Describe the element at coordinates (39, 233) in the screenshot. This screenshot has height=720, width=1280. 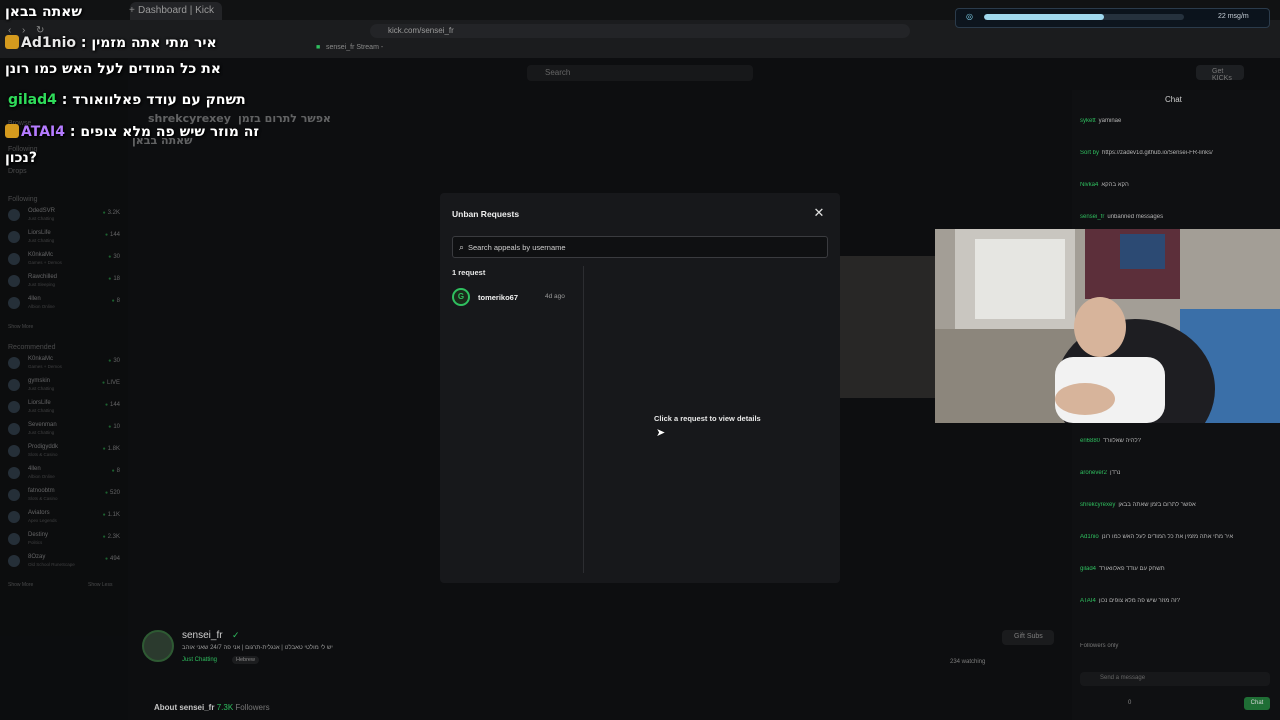
I see `following-name: LiorsLife` at that location.